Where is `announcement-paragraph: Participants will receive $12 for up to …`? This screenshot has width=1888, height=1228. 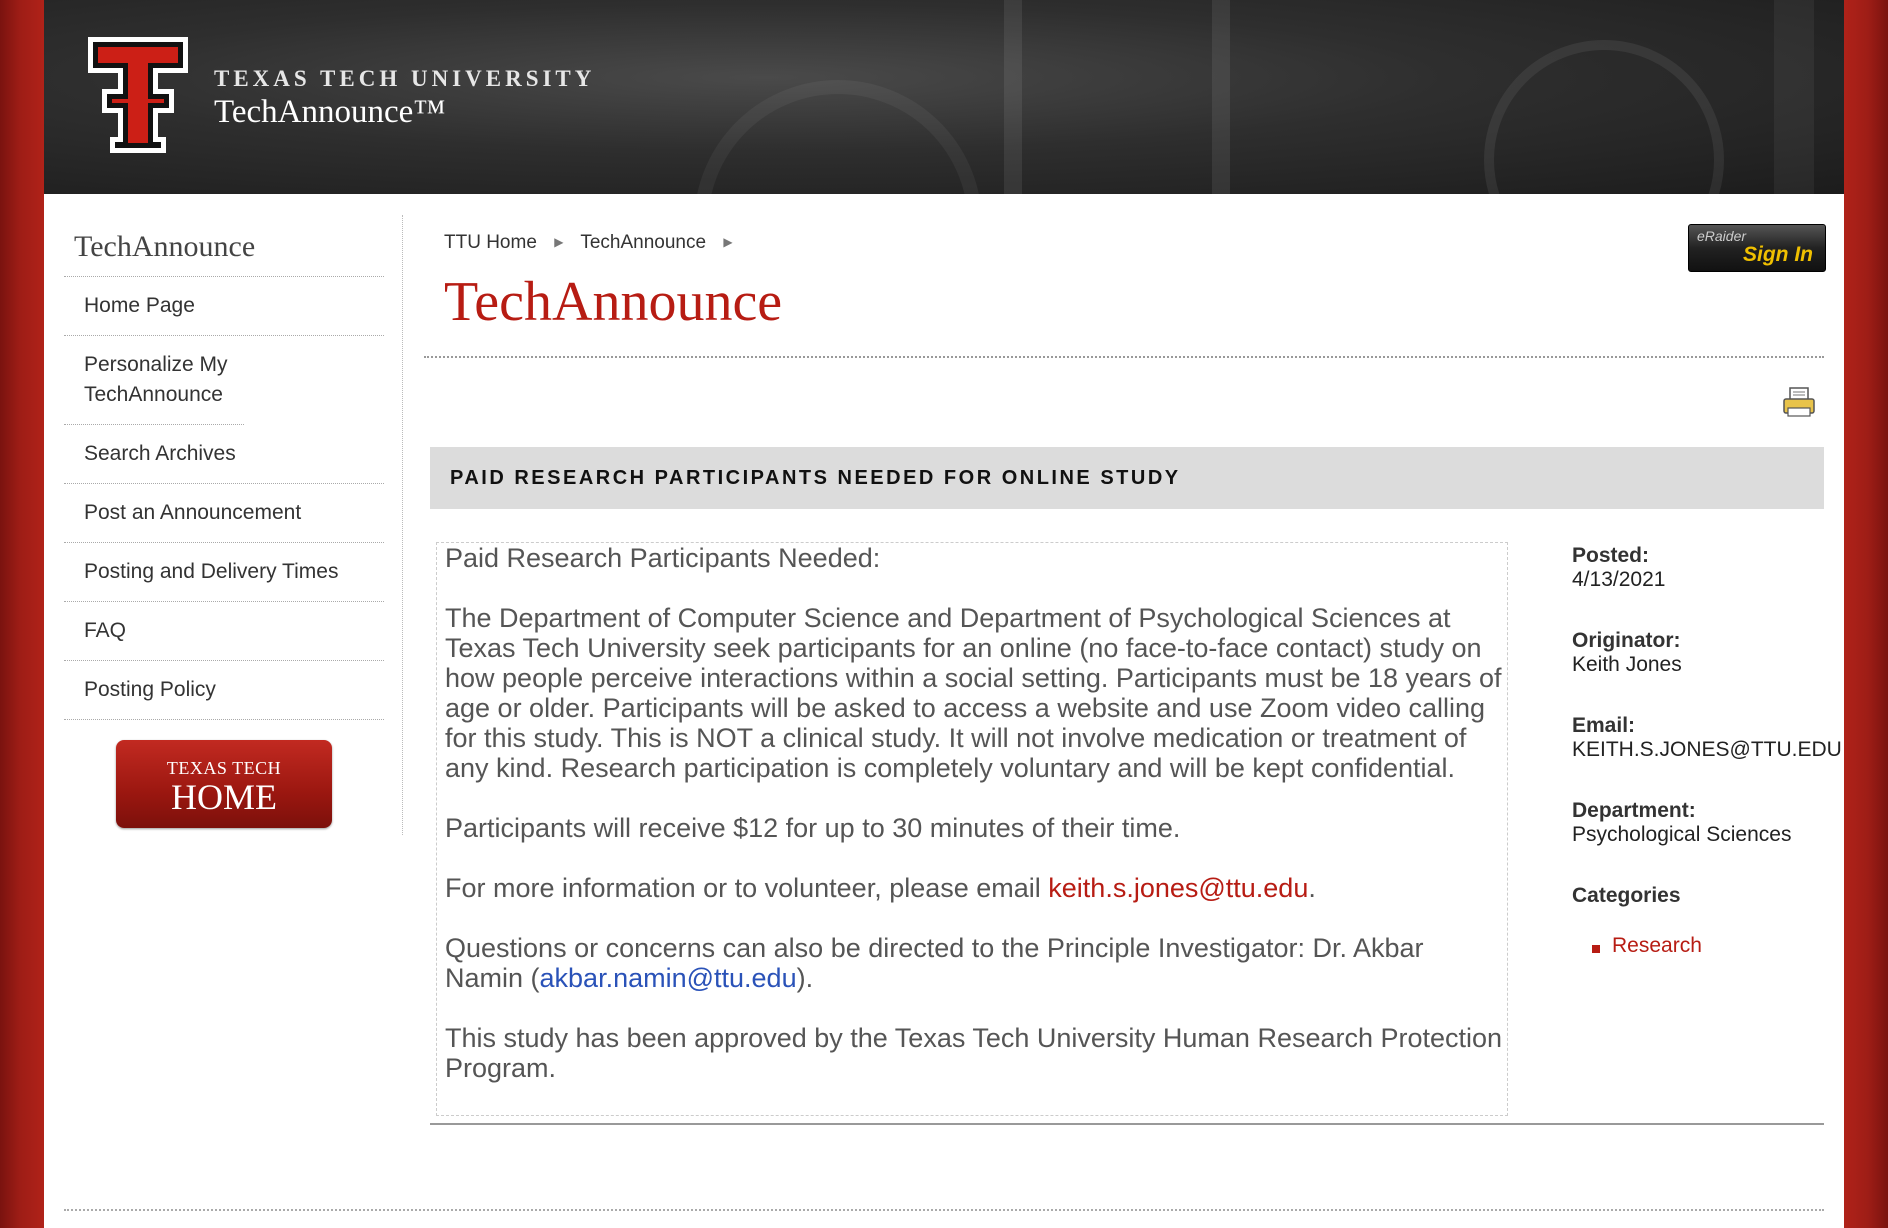 announcement-paragraph: Participants will receive $12 for up to … is located at coordinates (813, 828).